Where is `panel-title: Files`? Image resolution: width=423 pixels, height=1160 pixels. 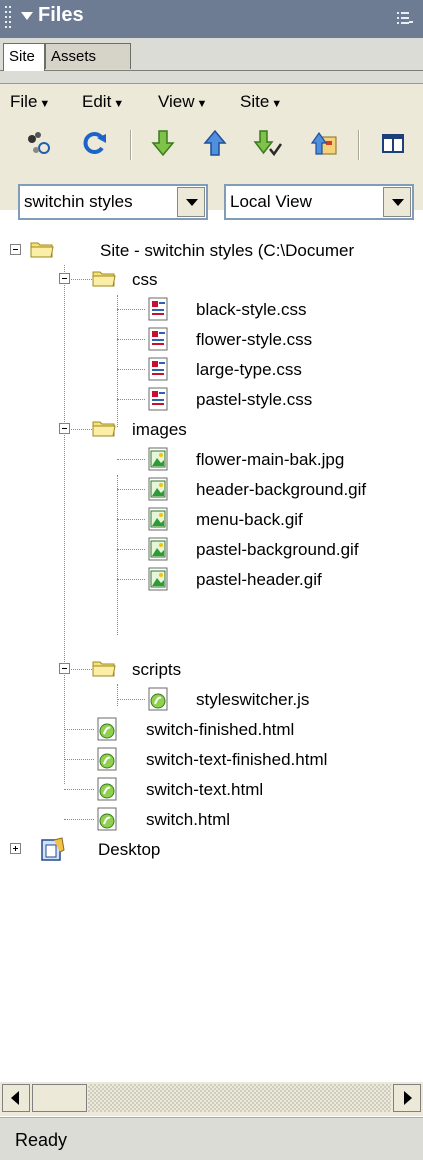
panel-title: Files is located at coordinates (61, 15).